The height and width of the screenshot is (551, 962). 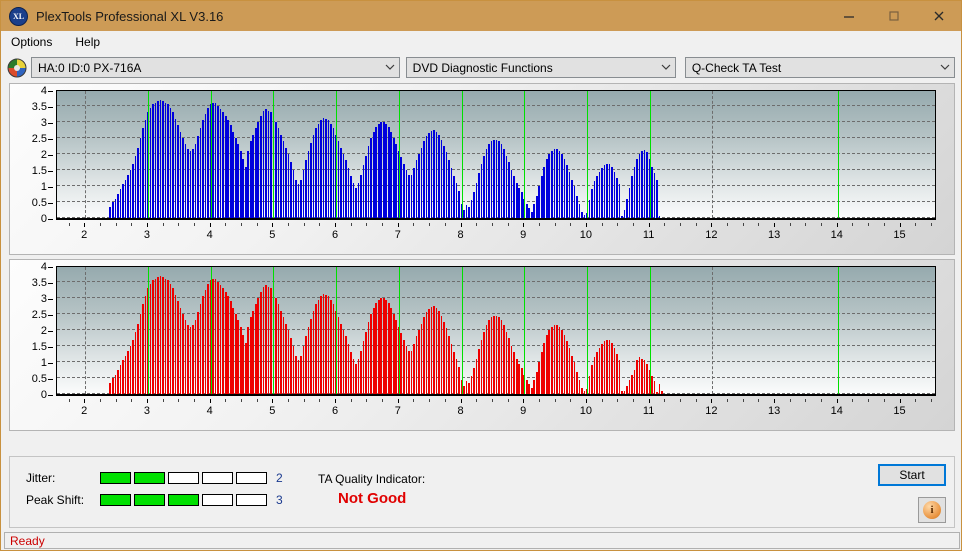 I want to click on drive-select-value: HA:0 ID:0 PX-716A, so click(x=90, y=67).